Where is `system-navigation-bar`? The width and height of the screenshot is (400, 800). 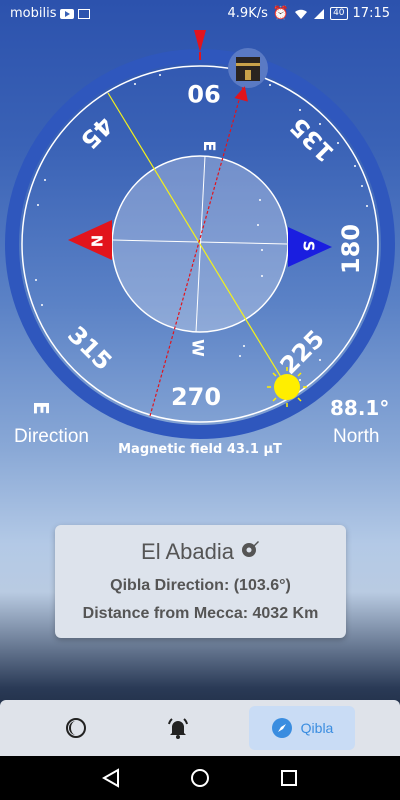 system-navigation-bar is located at coordinates (200, 778).